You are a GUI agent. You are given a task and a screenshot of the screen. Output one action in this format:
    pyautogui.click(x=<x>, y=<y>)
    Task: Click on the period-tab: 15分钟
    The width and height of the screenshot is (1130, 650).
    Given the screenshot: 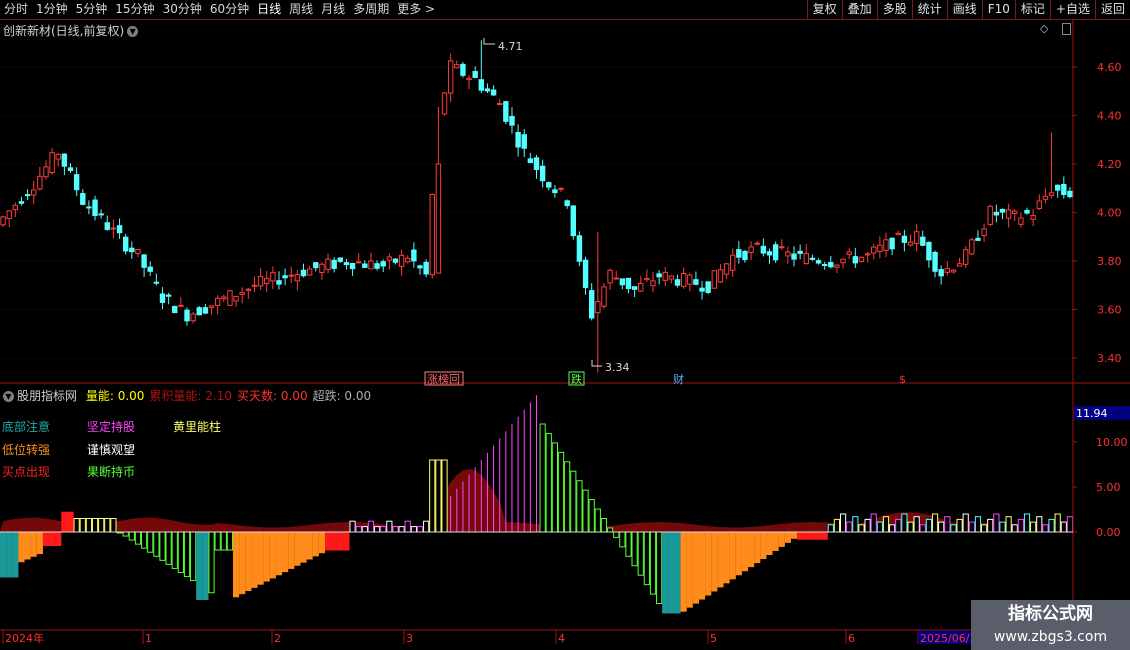 What is the action you would take?
    pyautogui.click(x=134, y=9)
    